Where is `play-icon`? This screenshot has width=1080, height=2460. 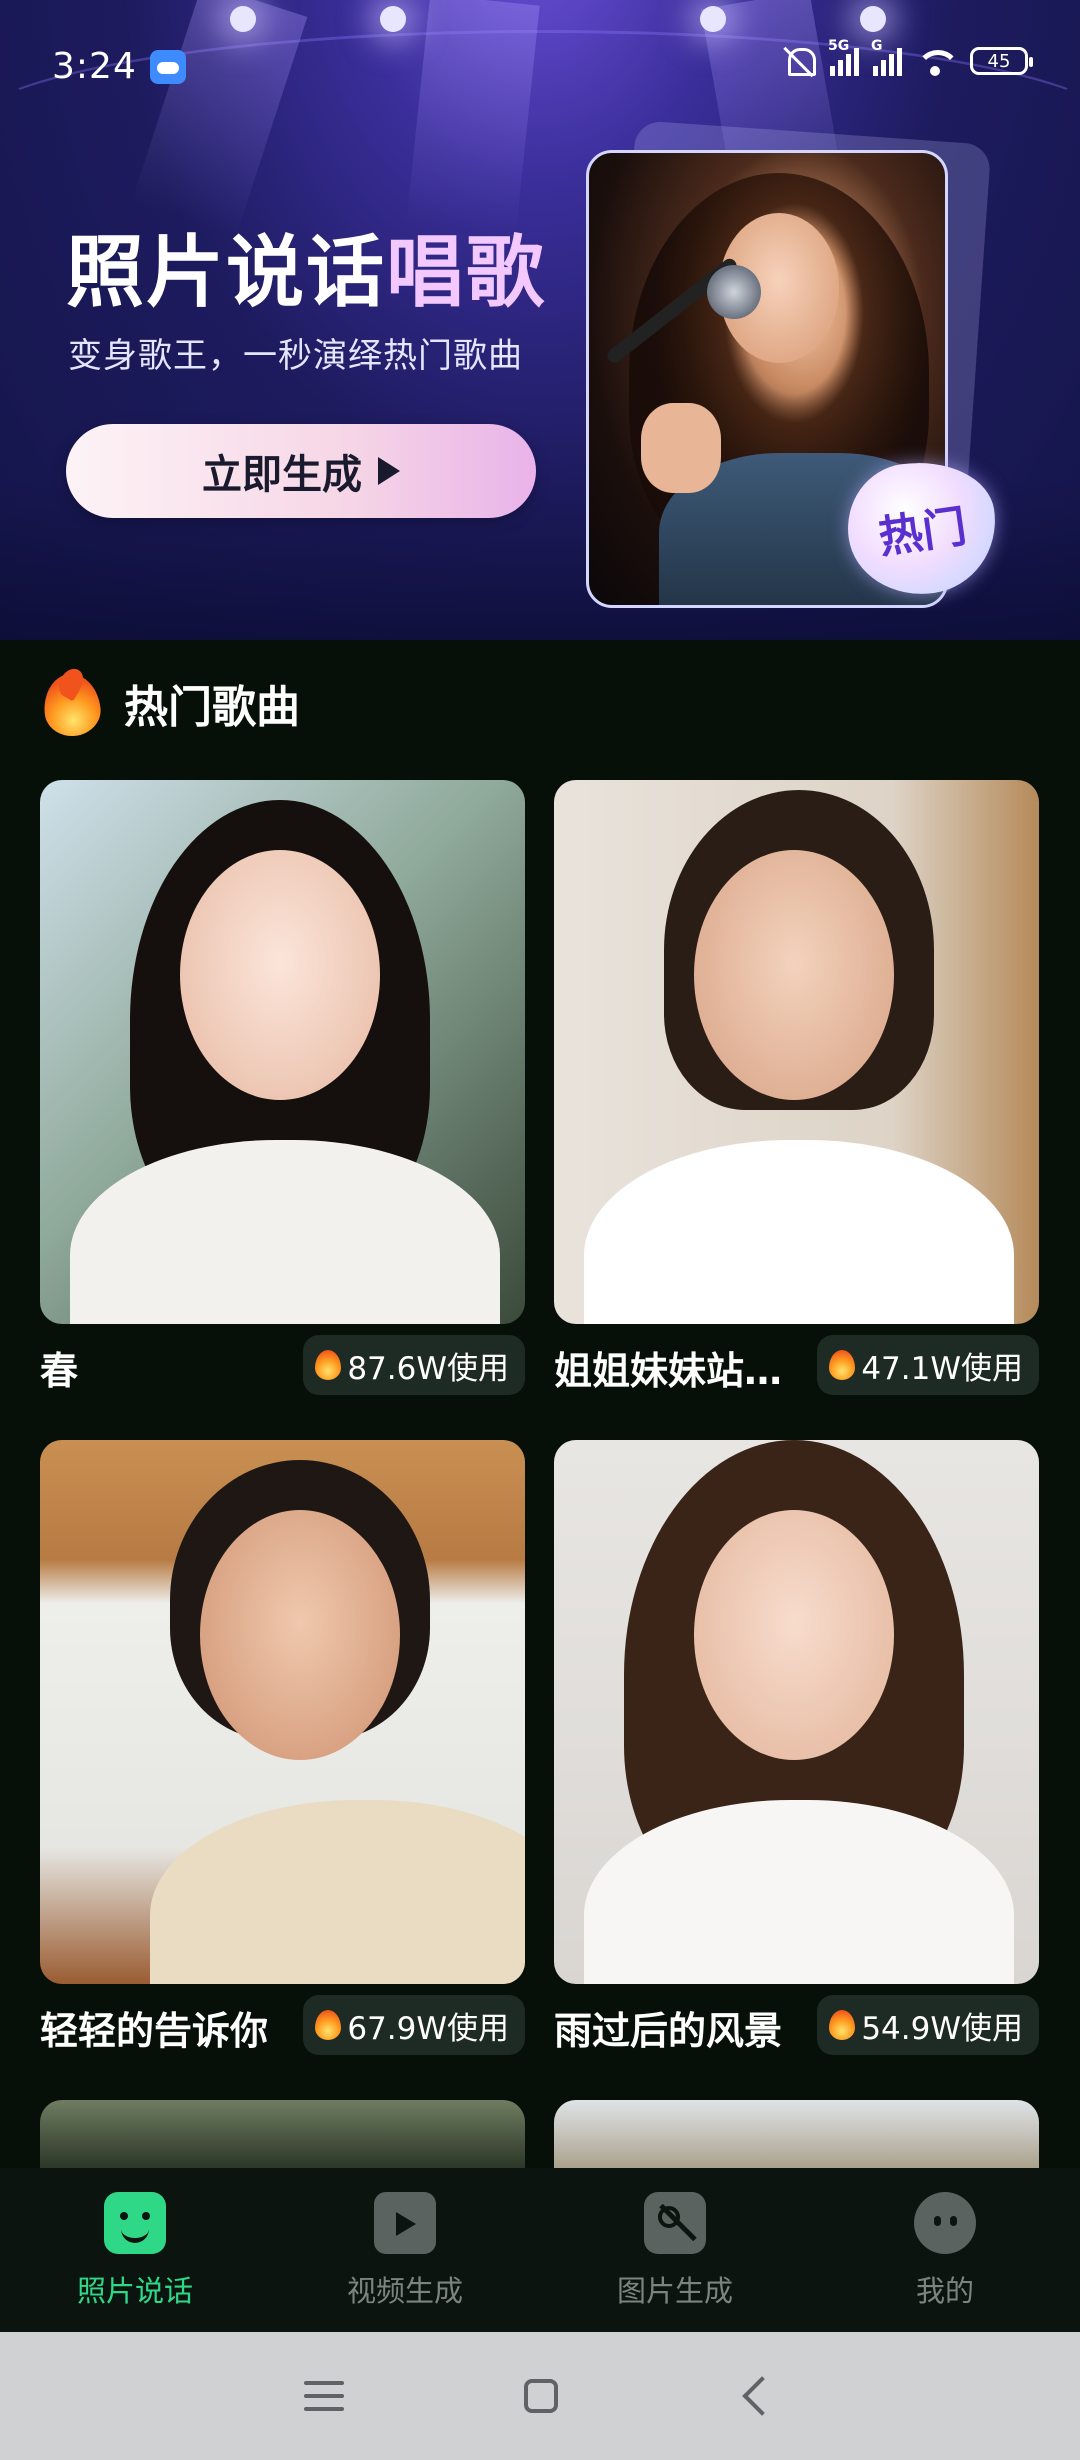
play-icon is located at coordinates (389, 471).